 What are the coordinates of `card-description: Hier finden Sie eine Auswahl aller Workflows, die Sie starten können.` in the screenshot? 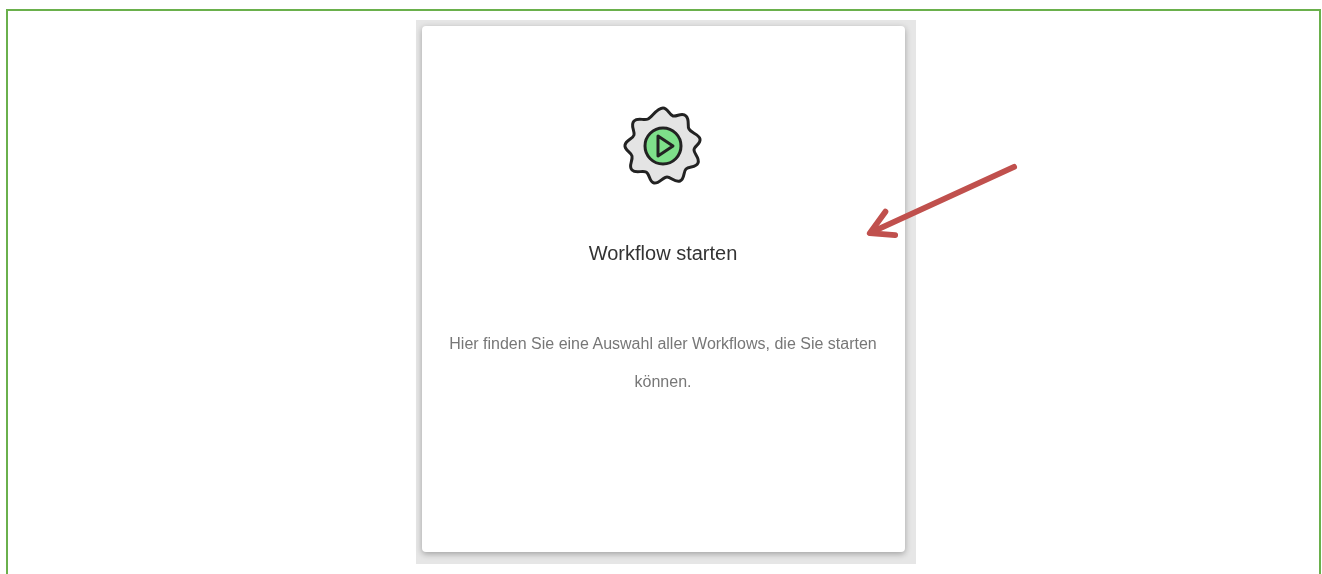 It's located at (663, 363).